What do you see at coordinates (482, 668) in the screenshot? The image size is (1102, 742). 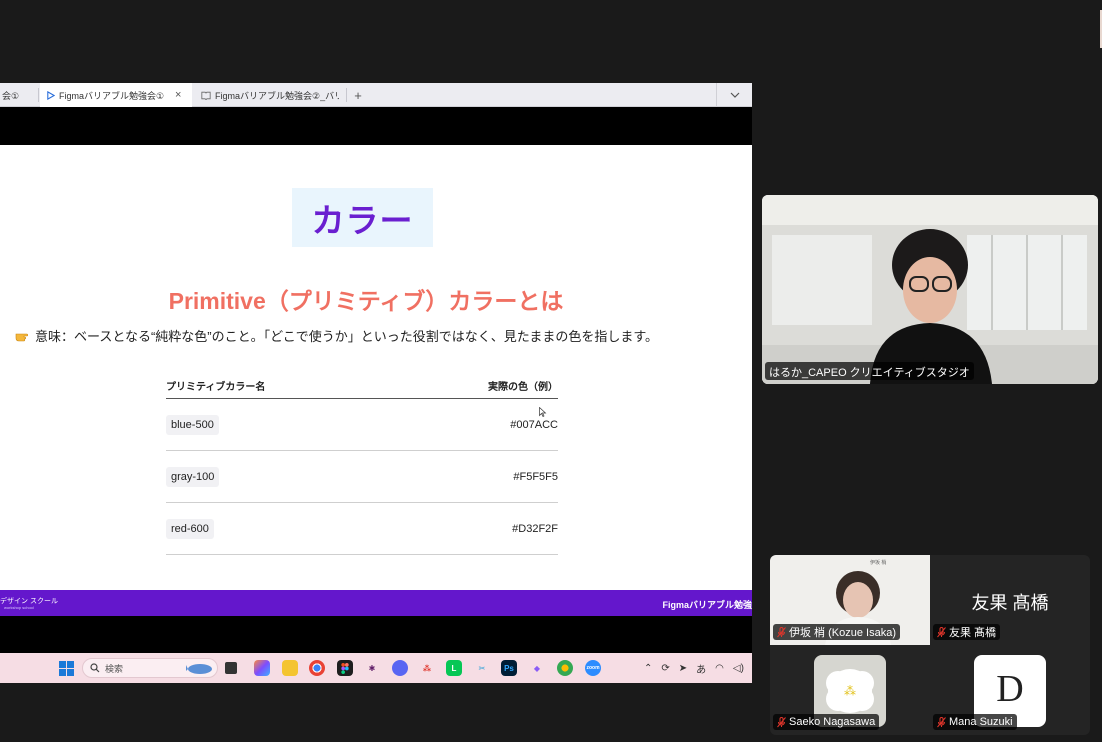 I see `snipping-tool-icon: ✂` at bounding box center [482, 668].